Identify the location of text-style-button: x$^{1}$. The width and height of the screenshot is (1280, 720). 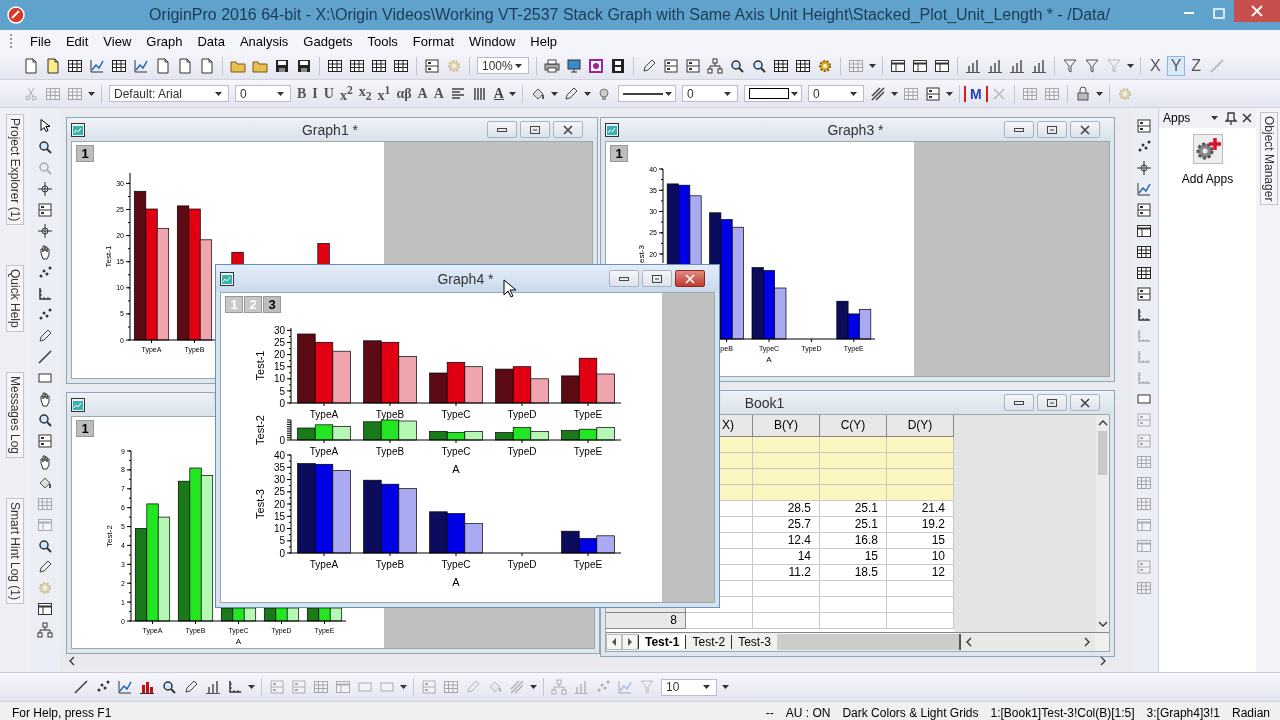
(384, 93).